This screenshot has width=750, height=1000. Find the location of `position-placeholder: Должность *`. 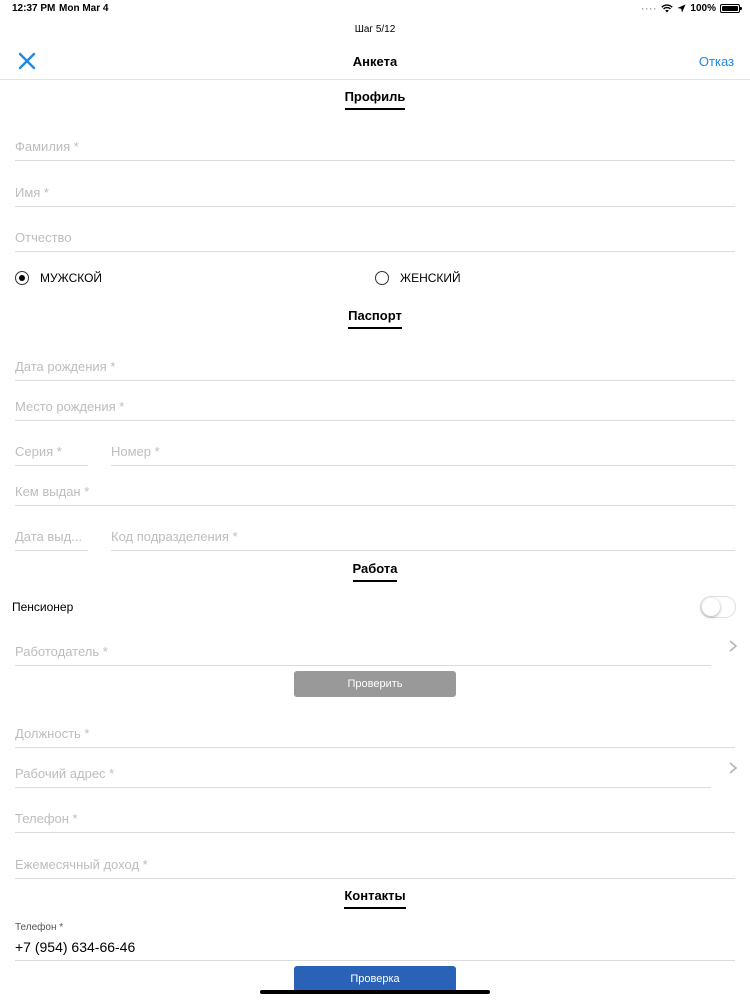

position-placeholder: Должность * is located at coordinates (52, 733).